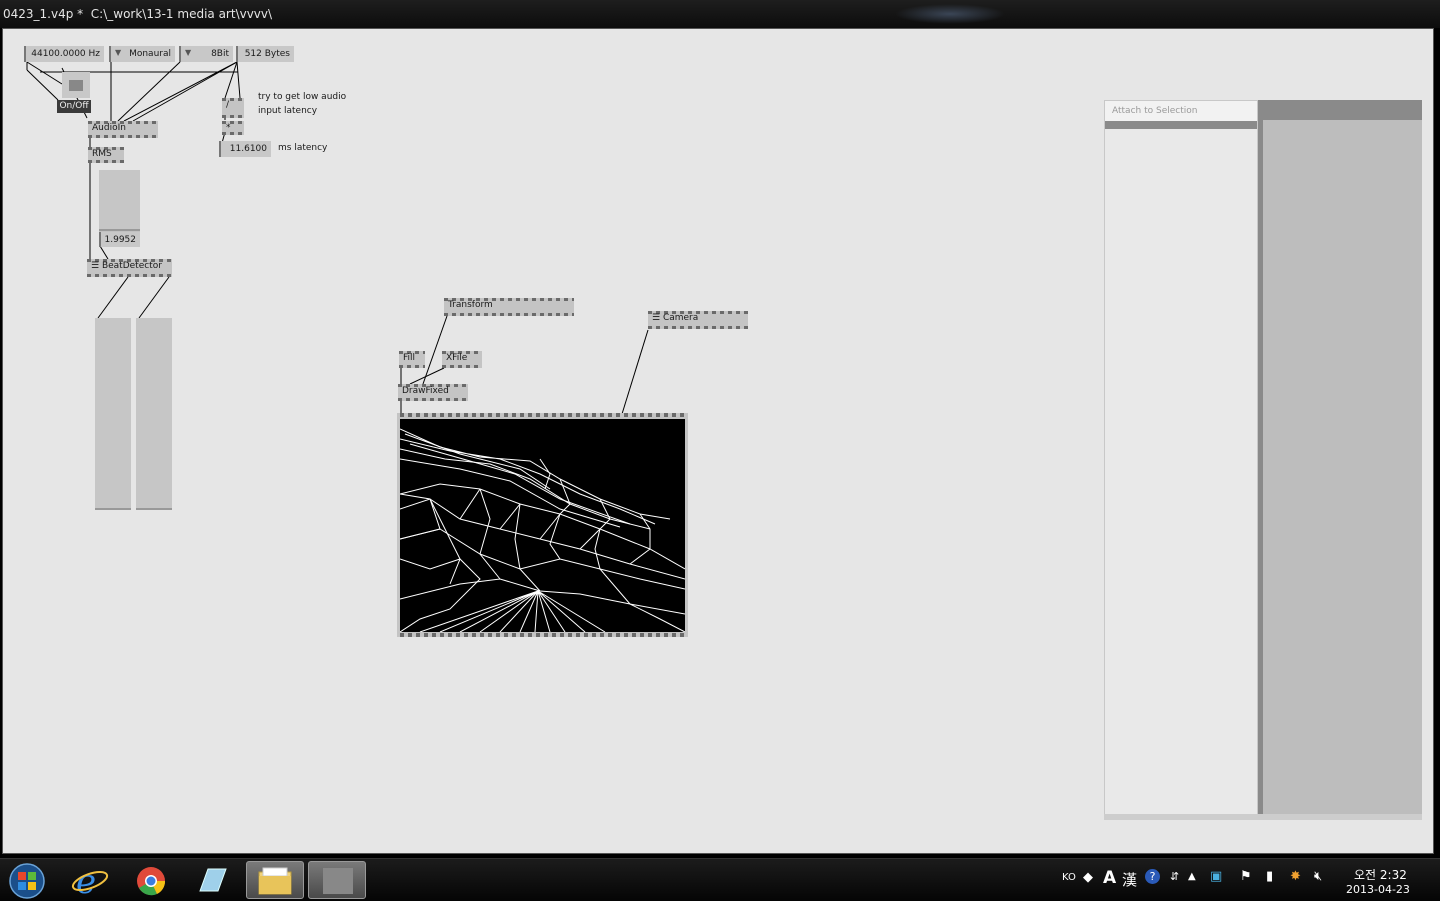  Describe the element at coordinates (1129, 879) in the screenshot. I see `ime-hanja-mode: 漢` at that location.